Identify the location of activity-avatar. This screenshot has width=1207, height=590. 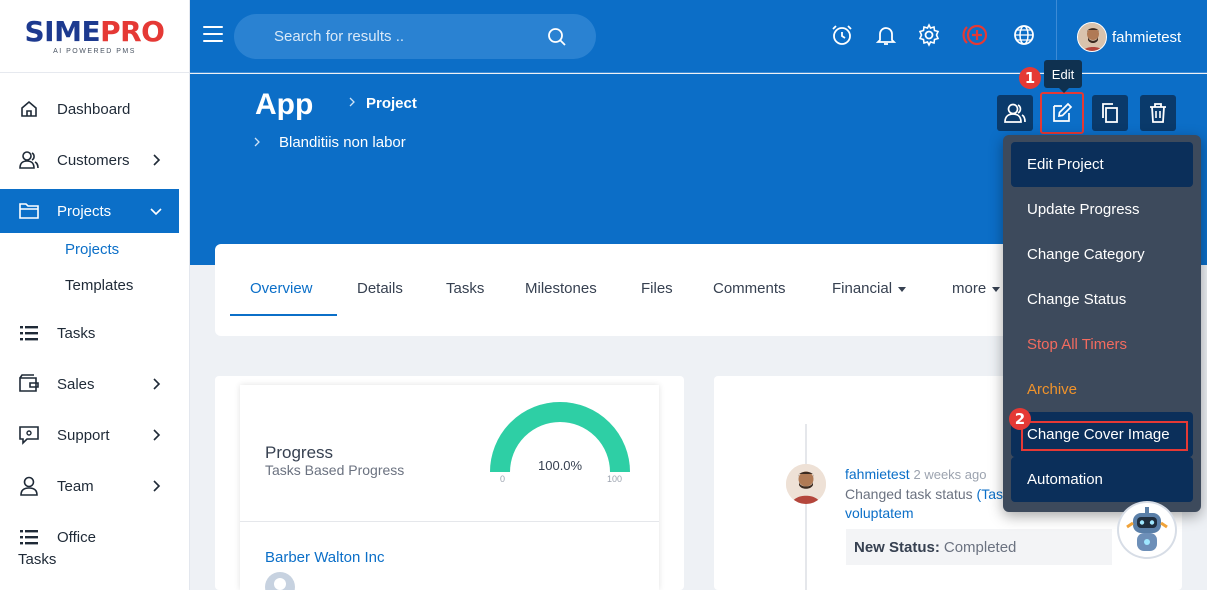
(806, 484).